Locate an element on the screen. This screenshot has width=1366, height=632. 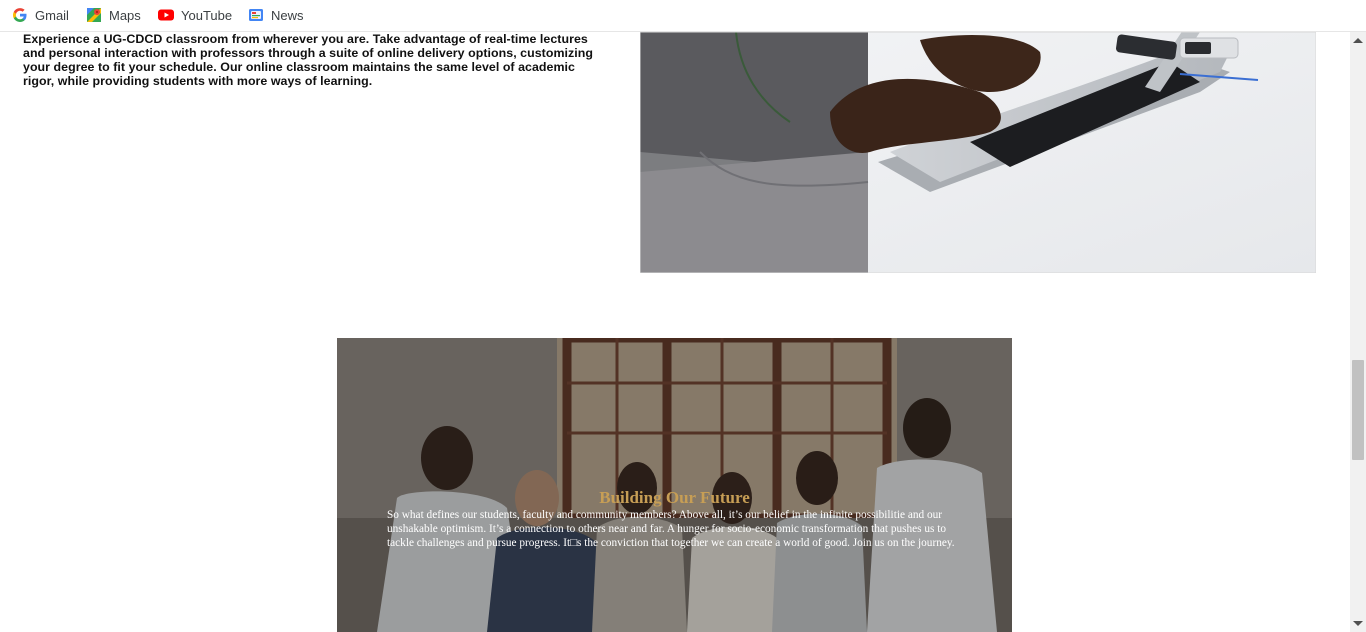
org-name: UG-CDCD is located at coordinates (133, 39).